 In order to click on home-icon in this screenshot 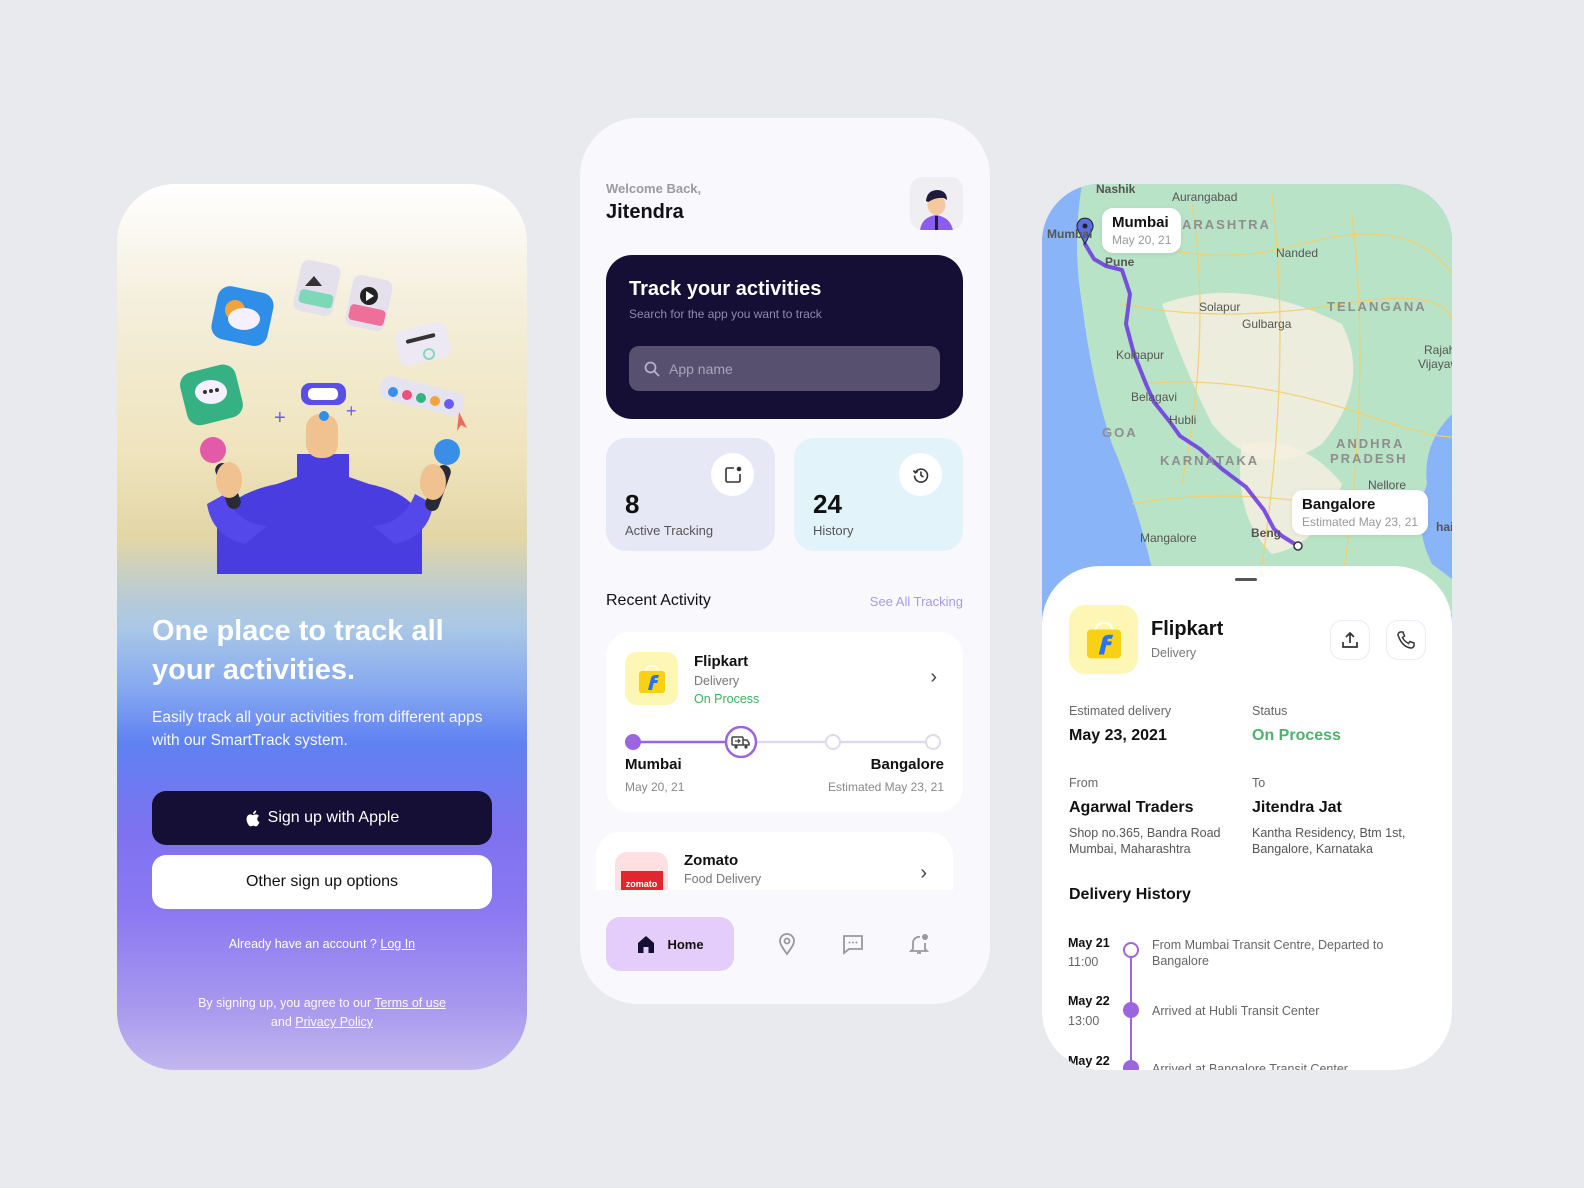, I will do `click(646, 944)`.